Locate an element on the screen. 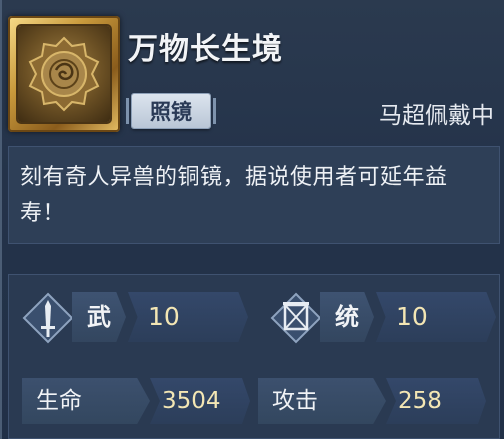 This screenshot has height=439, width=504. stat-label: 统 is located at coordinates (347, 317).